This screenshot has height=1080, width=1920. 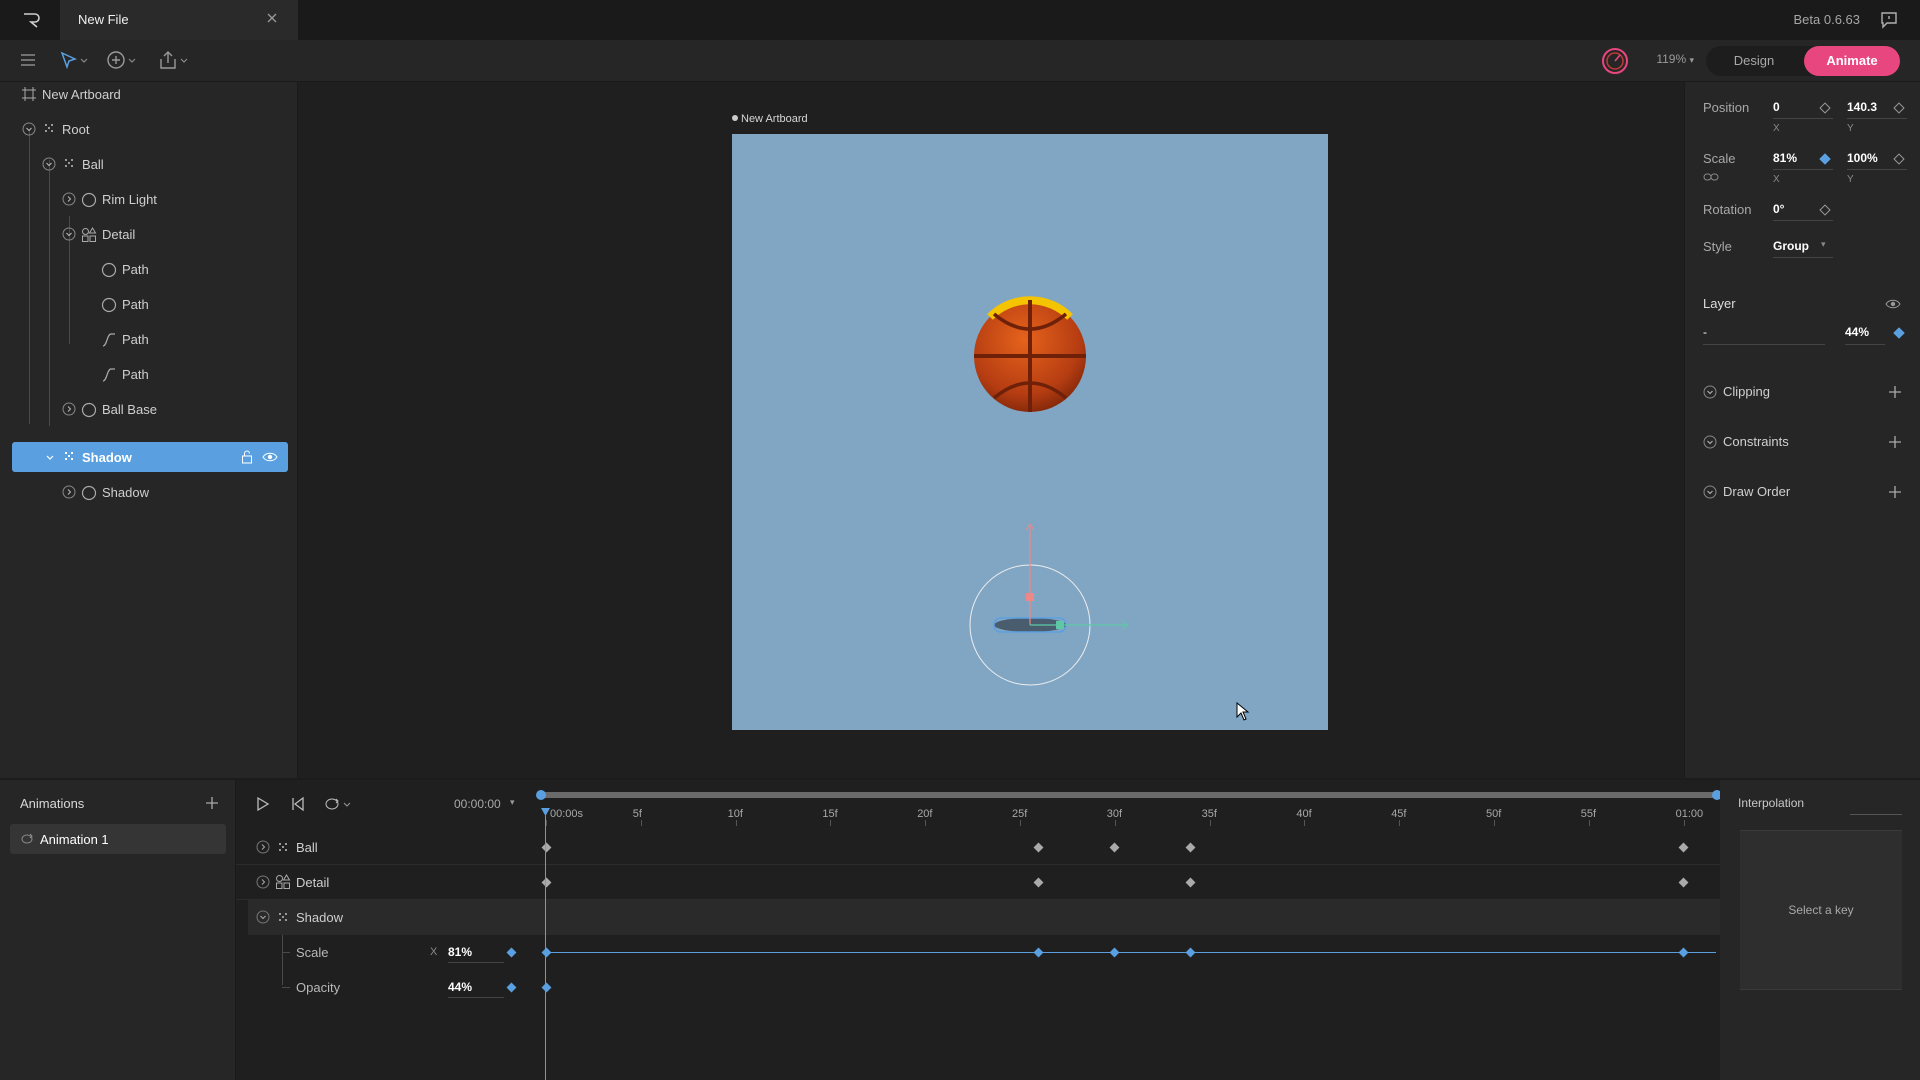 What do you see at coordinates (978, 987) in the screenshot?
I see `property-row-opacity: Opacity 44%` at bounding box center [978, 987].